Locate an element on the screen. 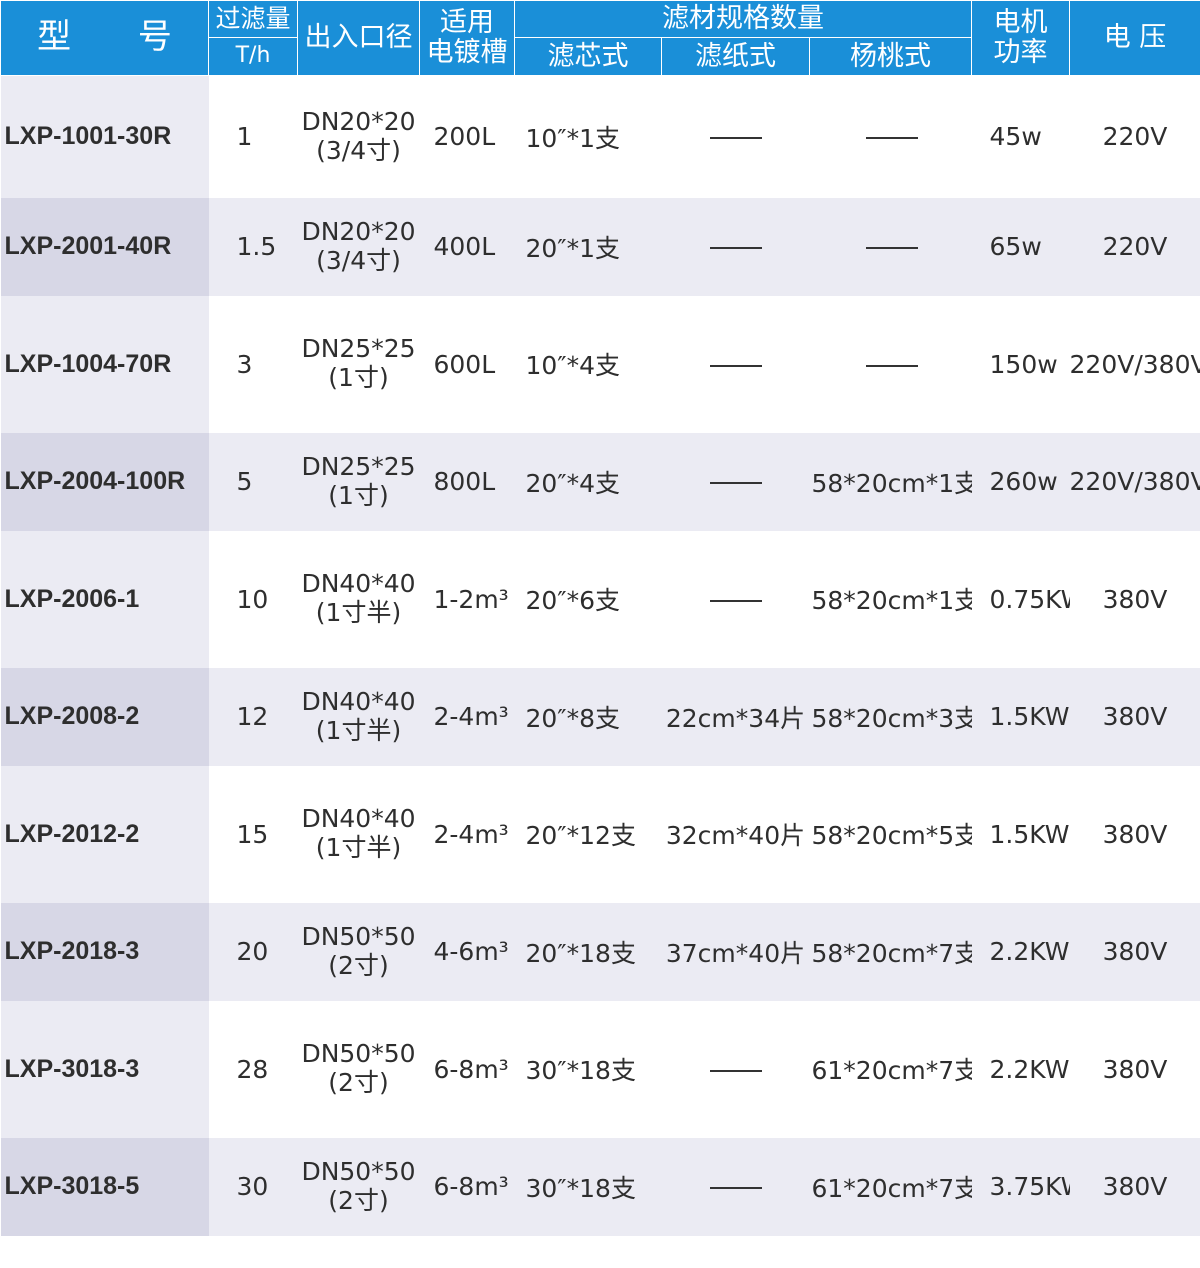 Image resolution: width=1200 pixels, height=1268 pixels. cell-cartridge: 20″*8支 is located at coordinates (588, 716).